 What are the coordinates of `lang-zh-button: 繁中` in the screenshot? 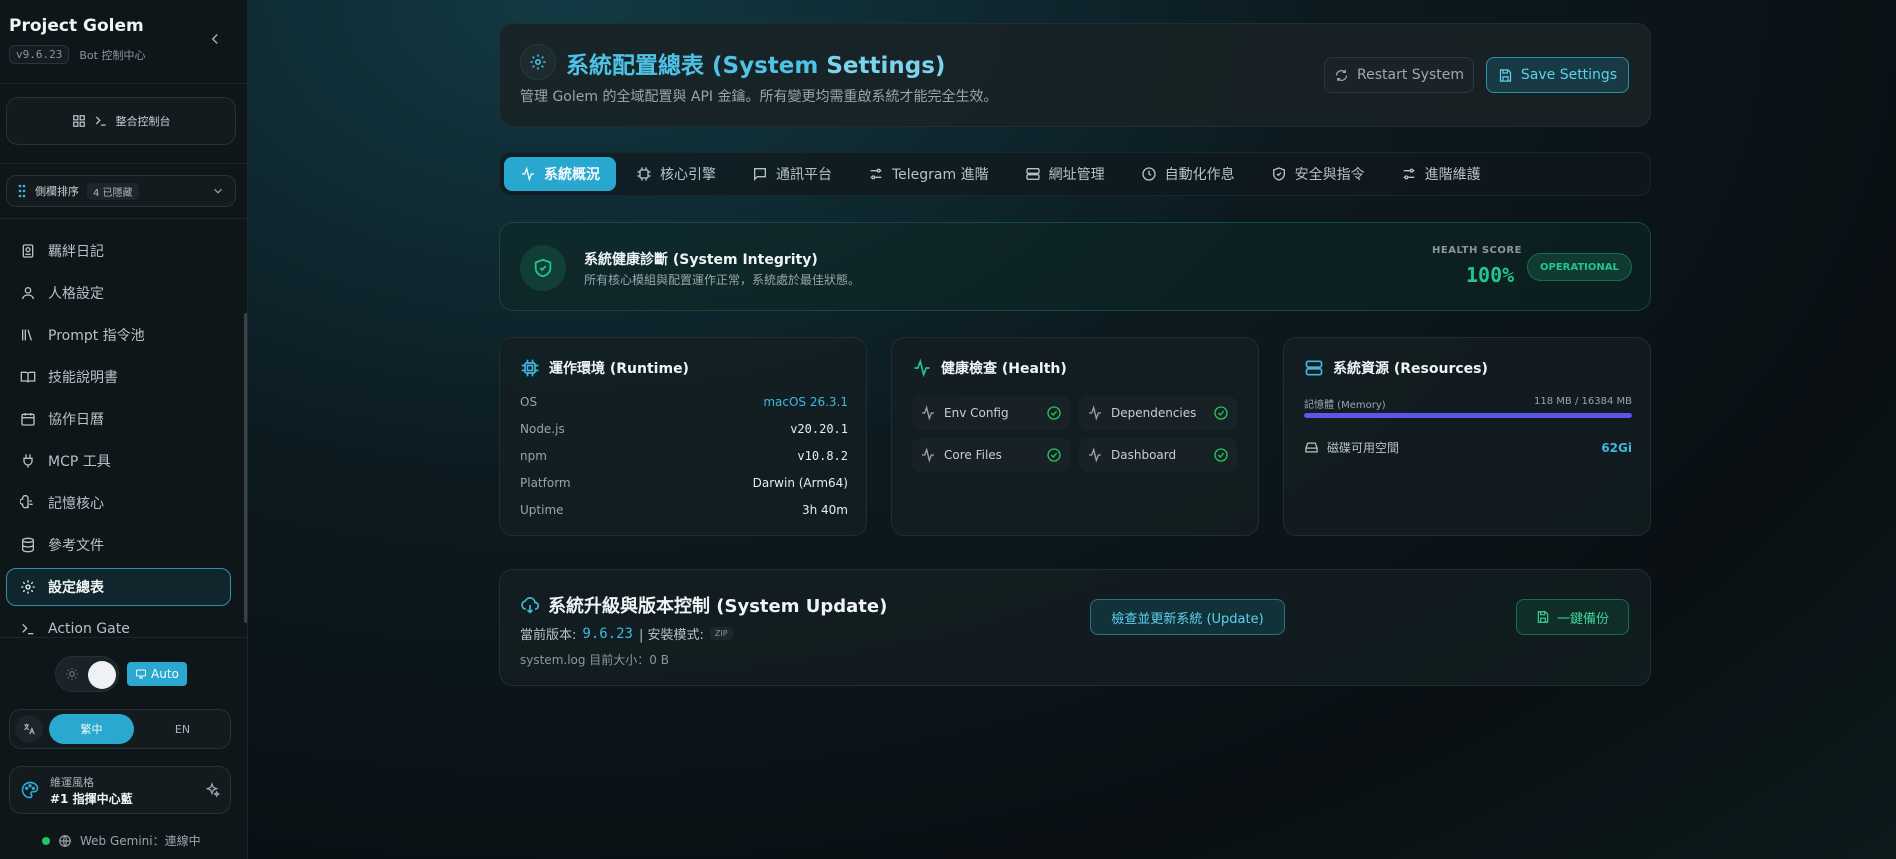 It's located at (91, 729).